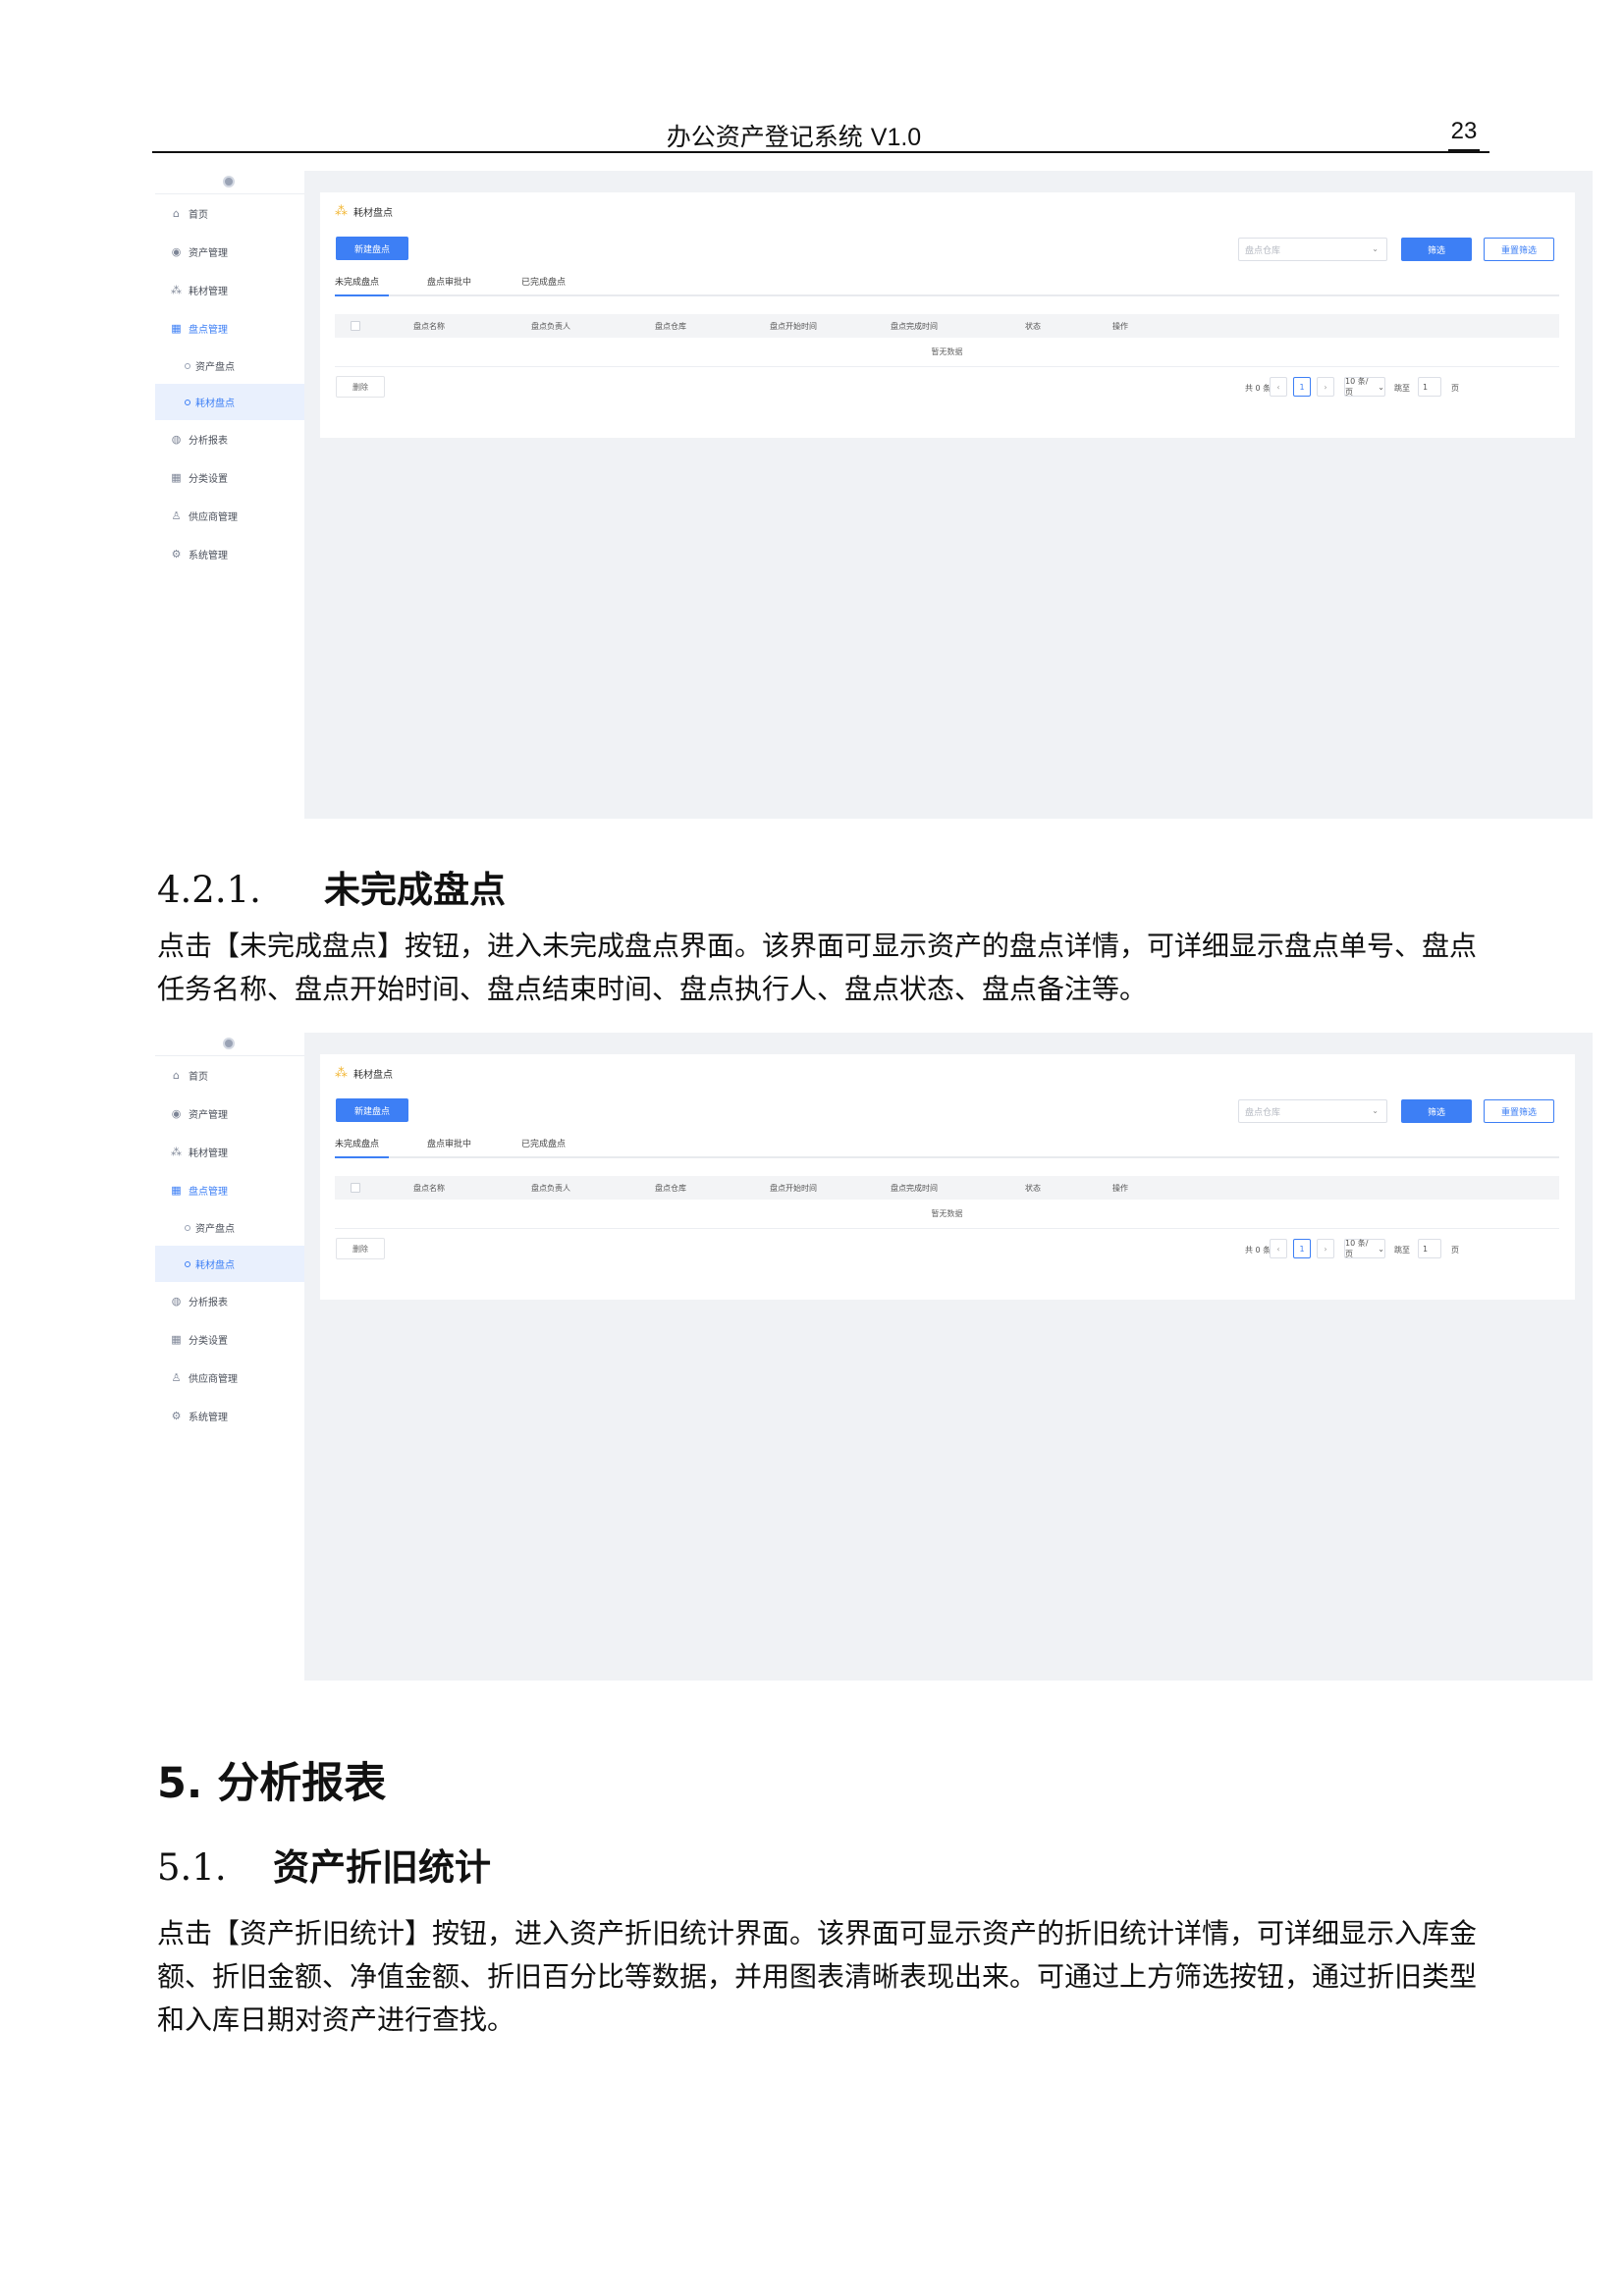 The image size is (1624, 2296). What do you see at coordinates (382, 1868) in the screenshot?
I see `section-title: 资产折旧统计` at bounding box center [382, 1868].